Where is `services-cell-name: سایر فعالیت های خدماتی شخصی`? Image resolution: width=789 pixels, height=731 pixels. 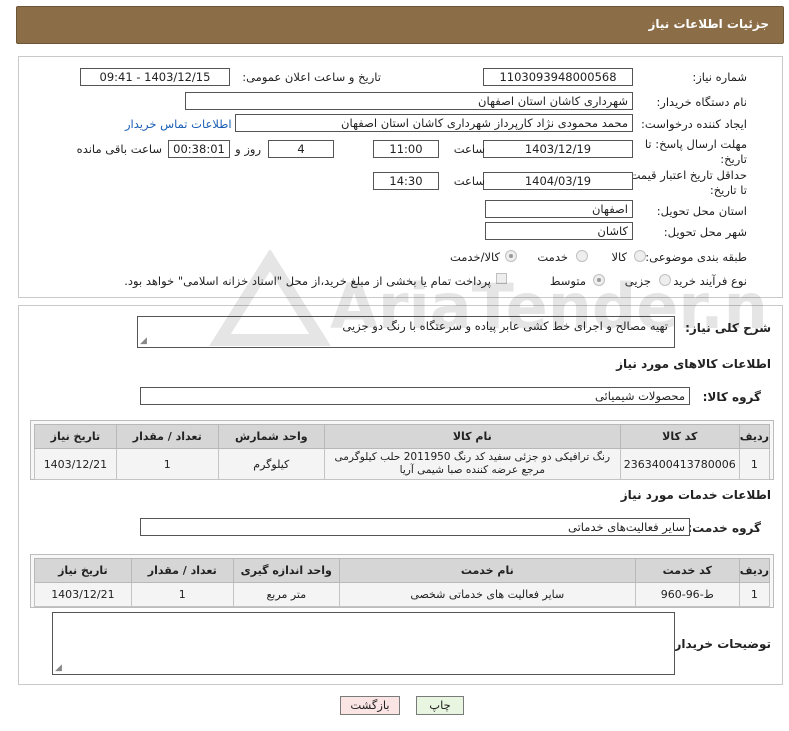
services-cell-name: سایر فعالیت های خدماتی شخصی is located at coordinates (487, 594).